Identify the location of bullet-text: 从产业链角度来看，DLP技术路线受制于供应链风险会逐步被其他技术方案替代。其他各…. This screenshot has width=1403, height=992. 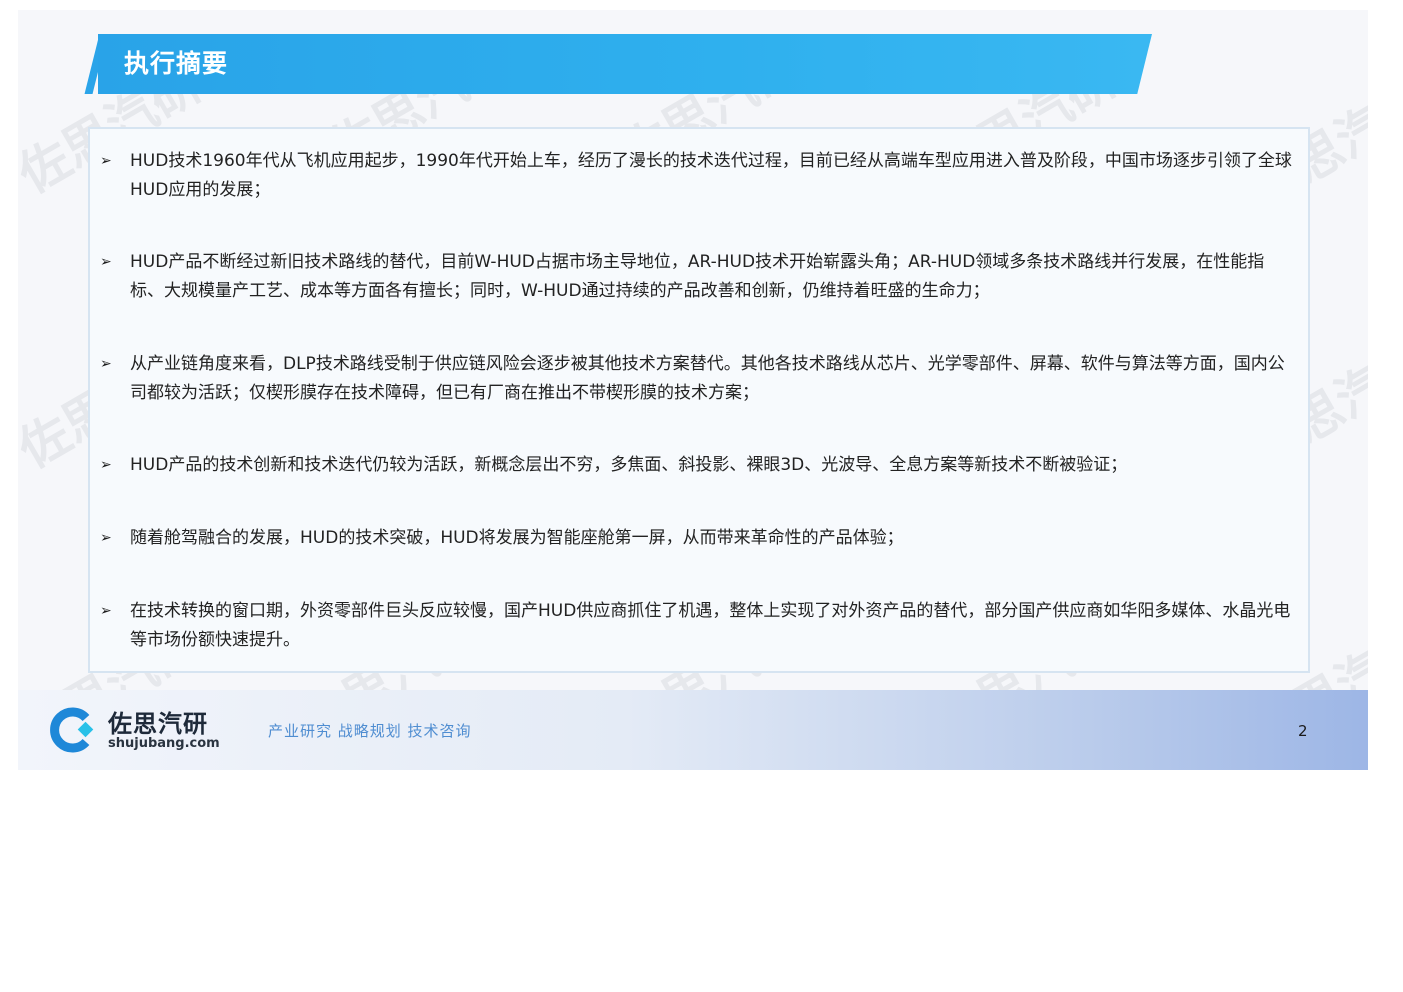
(707, 378).